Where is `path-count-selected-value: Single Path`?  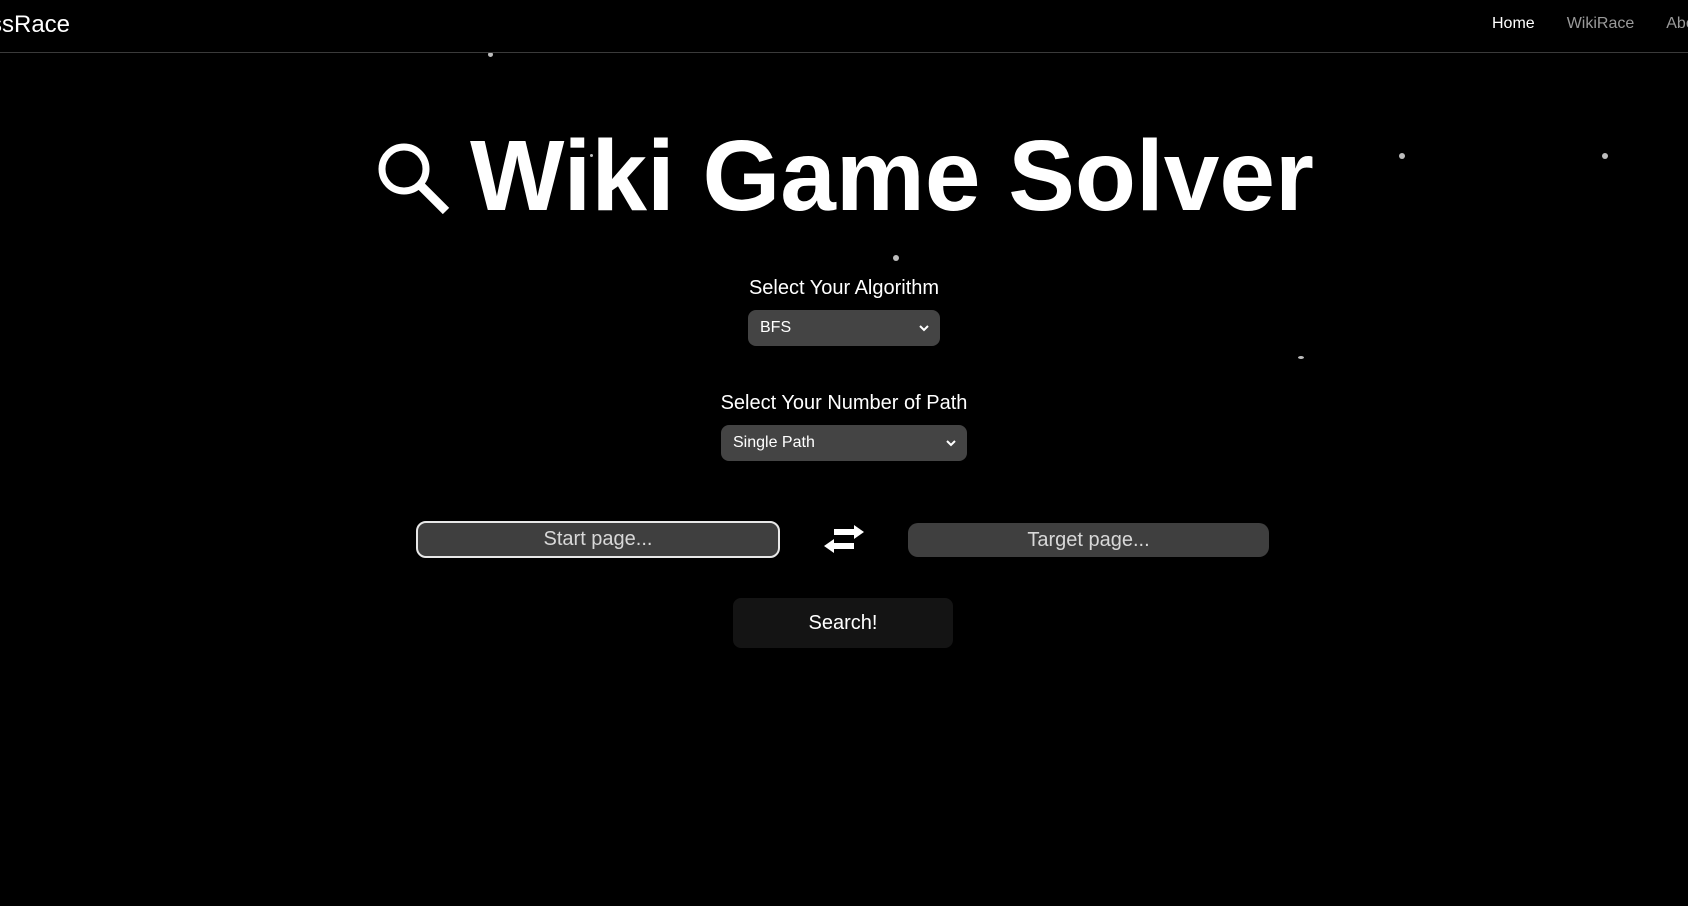
path-count-selected-value: Single Path is located at coordinates (774, 442).